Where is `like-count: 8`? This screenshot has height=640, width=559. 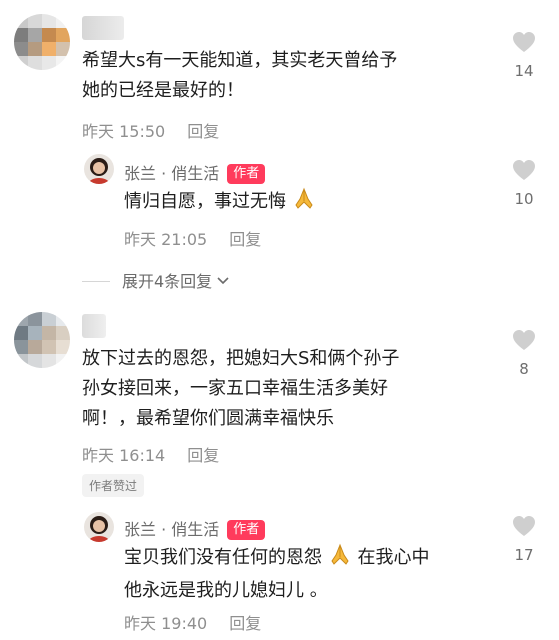 like-count: 8 is located at coordinates (524, 369).